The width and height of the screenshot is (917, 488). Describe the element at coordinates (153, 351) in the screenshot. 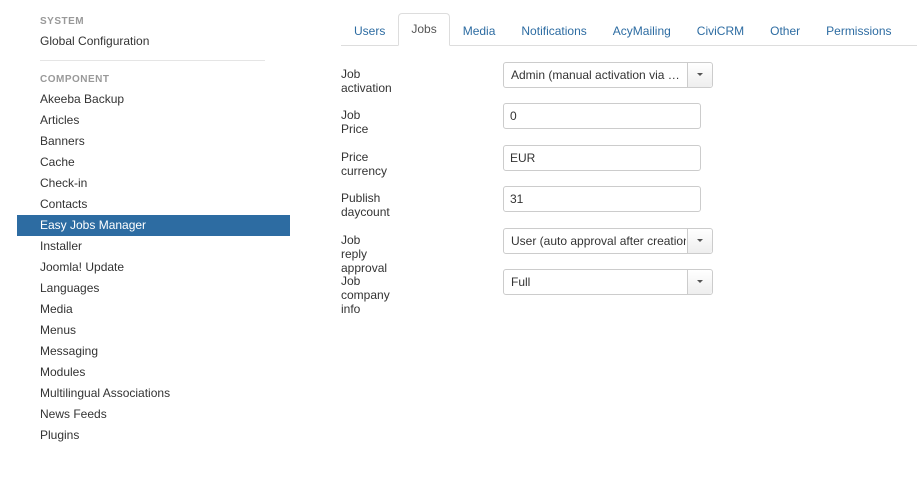

I see `sidebar-item-messaging: Messaging` at that location.